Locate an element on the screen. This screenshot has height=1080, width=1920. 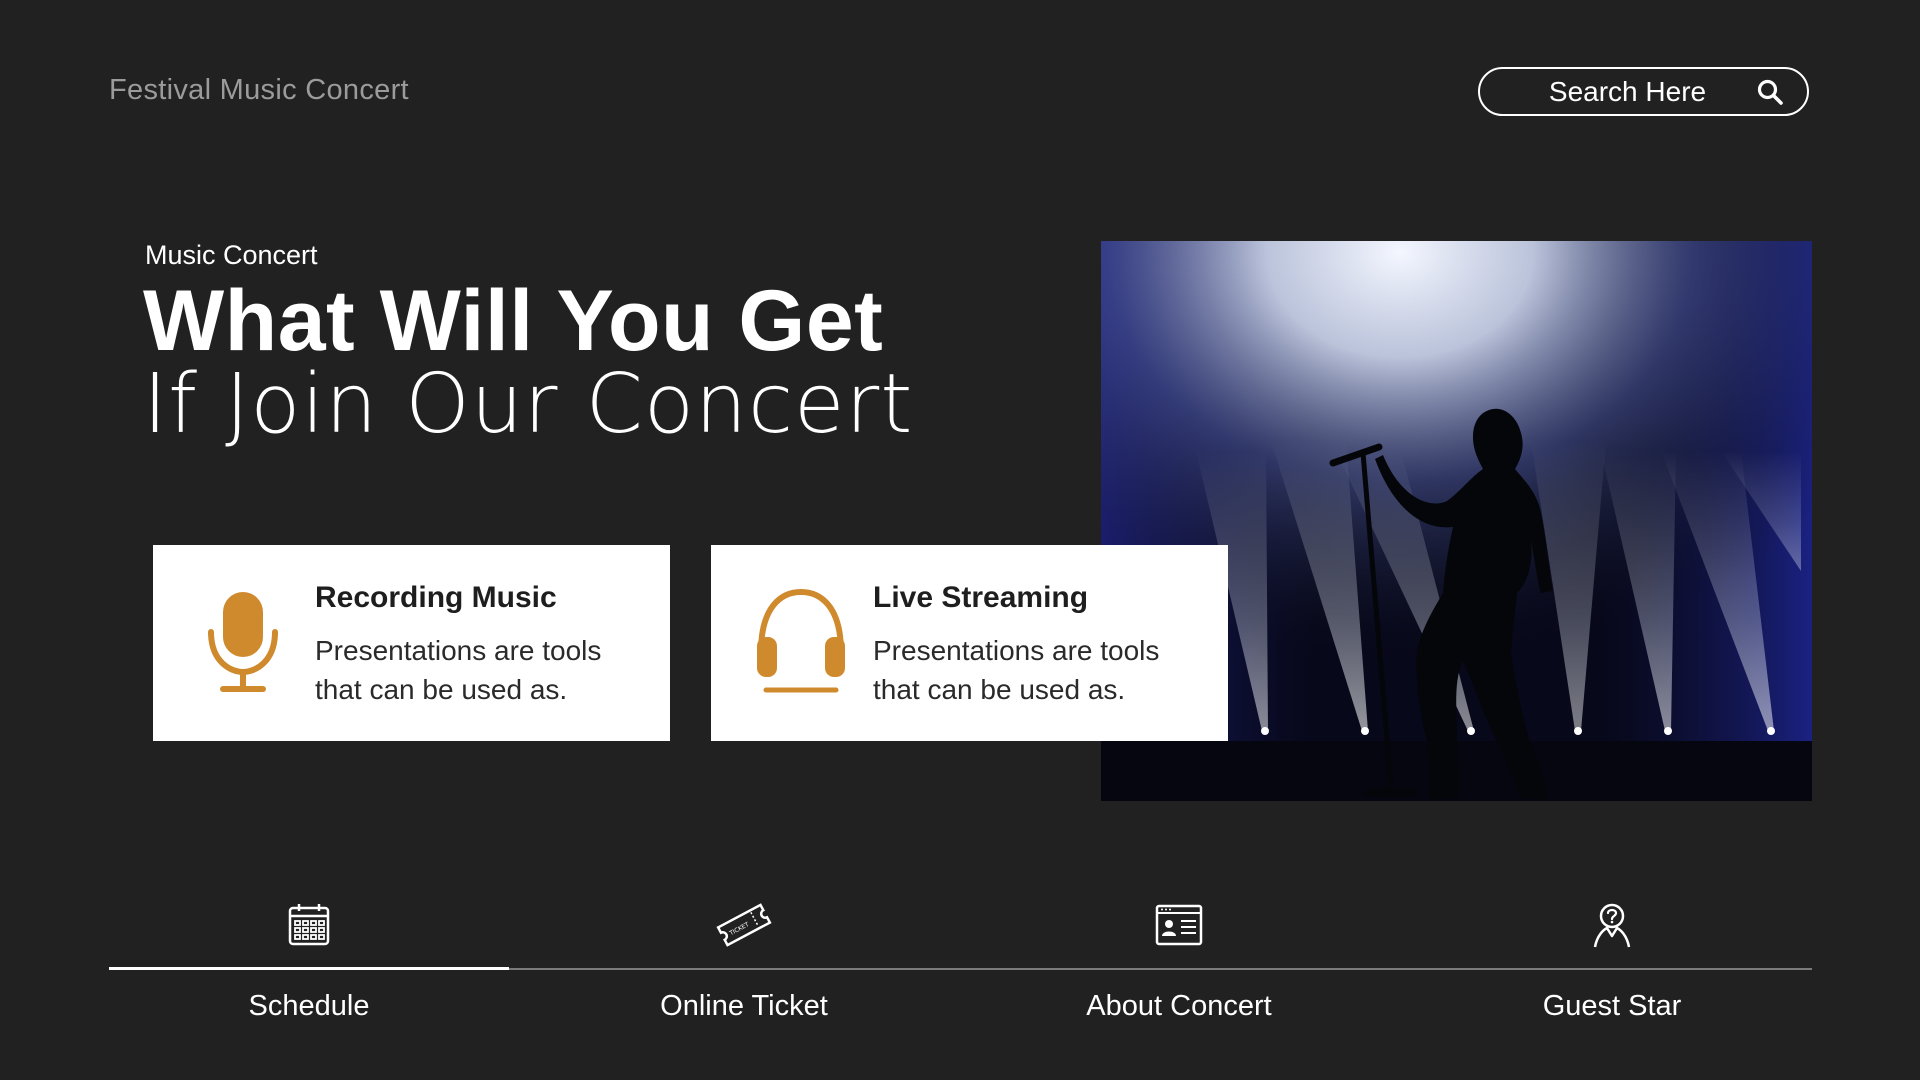
tab-schedule: Schedule is located at coordinates (309, 955).